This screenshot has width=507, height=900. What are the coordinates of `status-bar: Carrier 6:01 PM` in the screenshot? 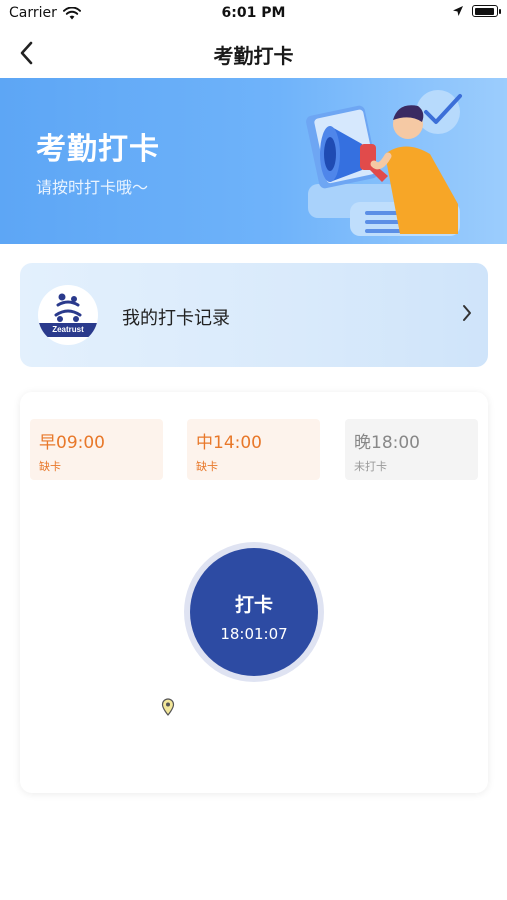 It's located at (253, 14).